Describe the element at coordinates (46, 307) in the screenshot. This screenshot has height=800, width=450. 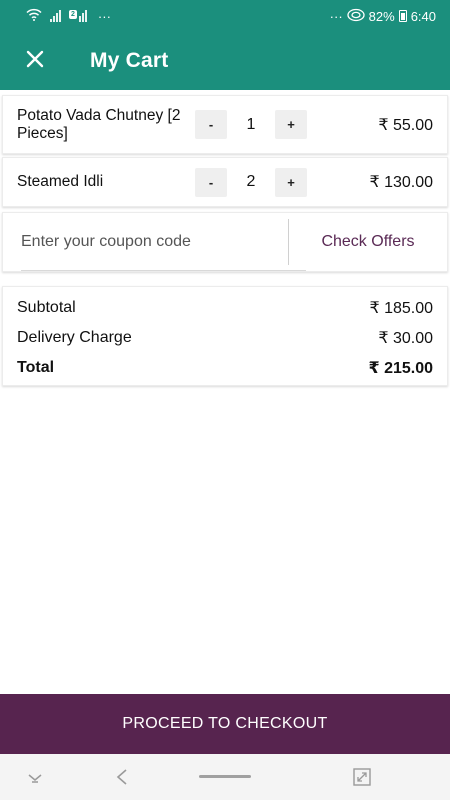
I see `subtotal-label: Subtotal` at that location.